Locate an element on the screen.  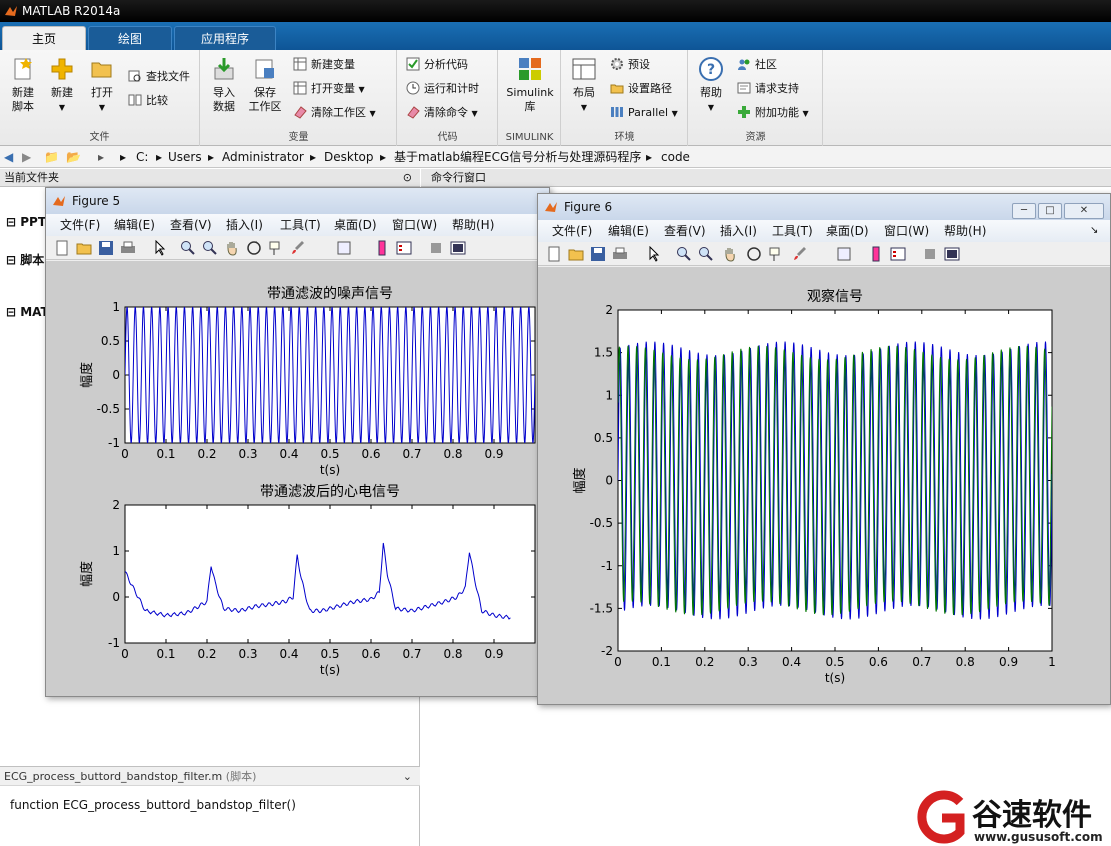
open-variable-button: 打开变量 ▼ is located at coordinates (329, 89).